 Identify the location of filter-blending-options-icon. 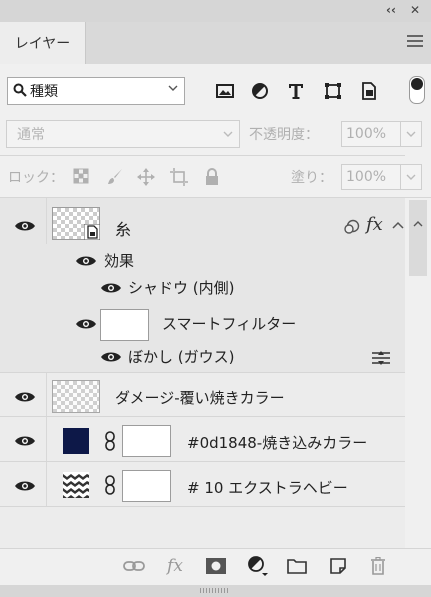
(381, 358).